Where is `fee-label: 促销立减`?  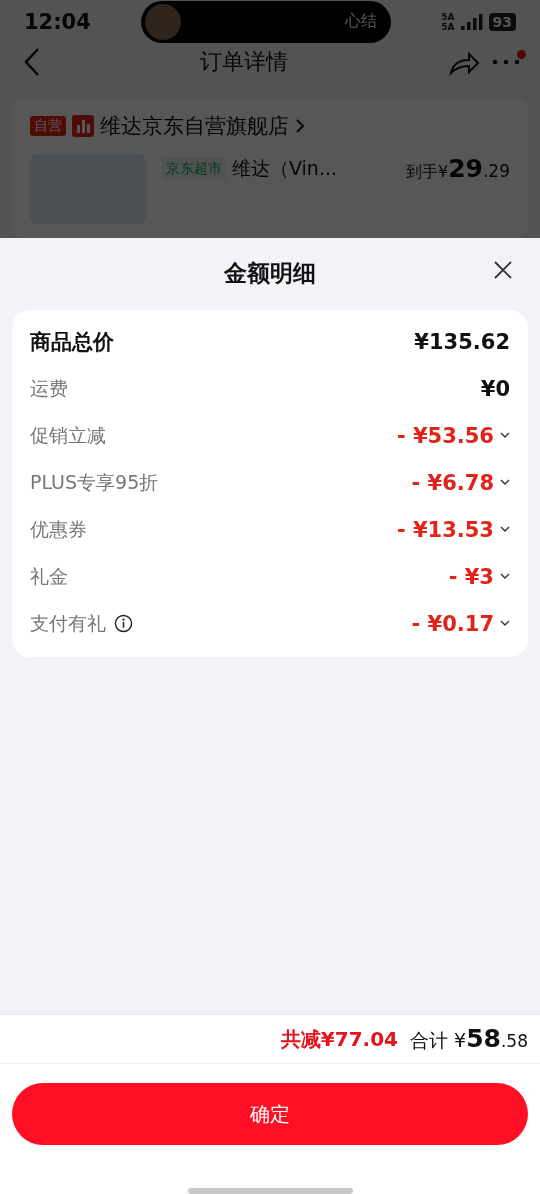
fee-label: 促销立减 is located at coordinates (68, 435).